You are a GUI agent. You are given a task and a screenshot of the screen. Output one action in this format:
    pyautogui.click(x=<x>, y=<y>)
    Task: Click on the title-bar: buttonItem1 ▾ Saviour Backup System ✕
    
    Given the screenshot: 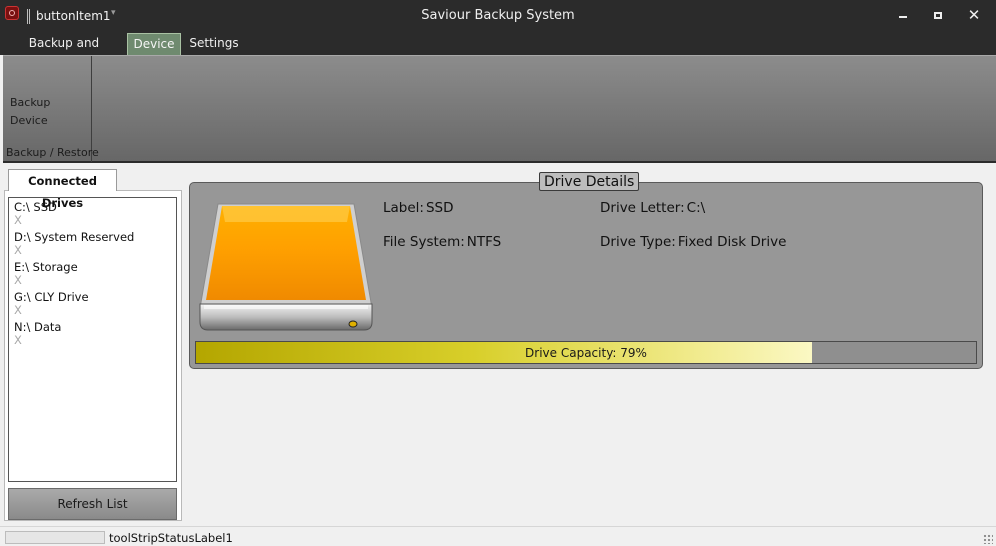 What is the action you would take?
    pyautogui.click(x=498, y=15)
    